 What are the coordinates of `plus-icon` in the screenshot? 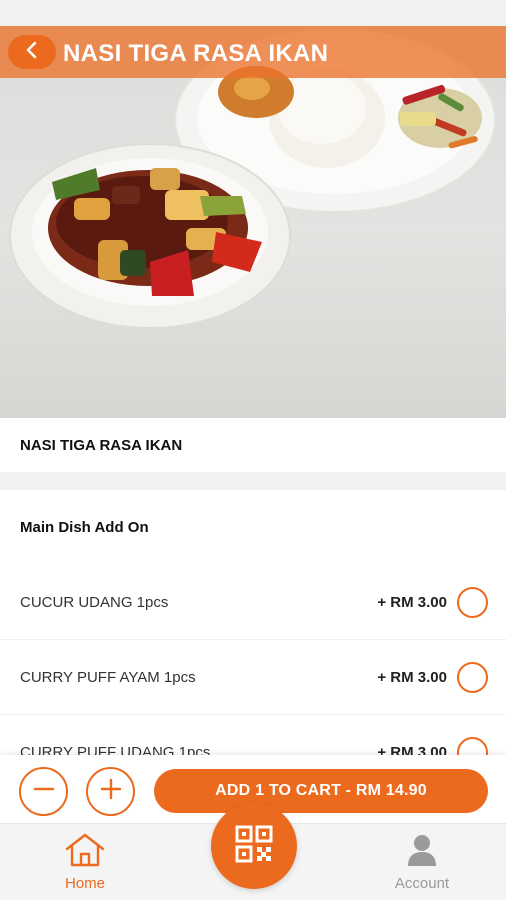 It's located at (111, 791).